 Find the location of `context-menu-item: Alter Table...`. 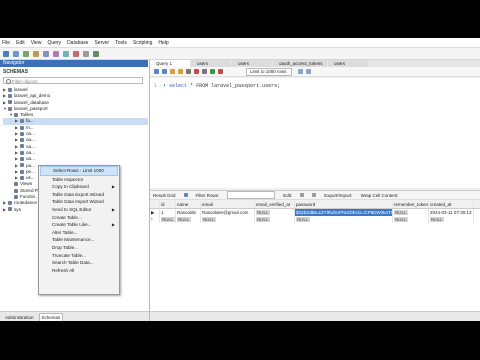

context-menu-item: Alter Table... is located at coordinates (79, 233).